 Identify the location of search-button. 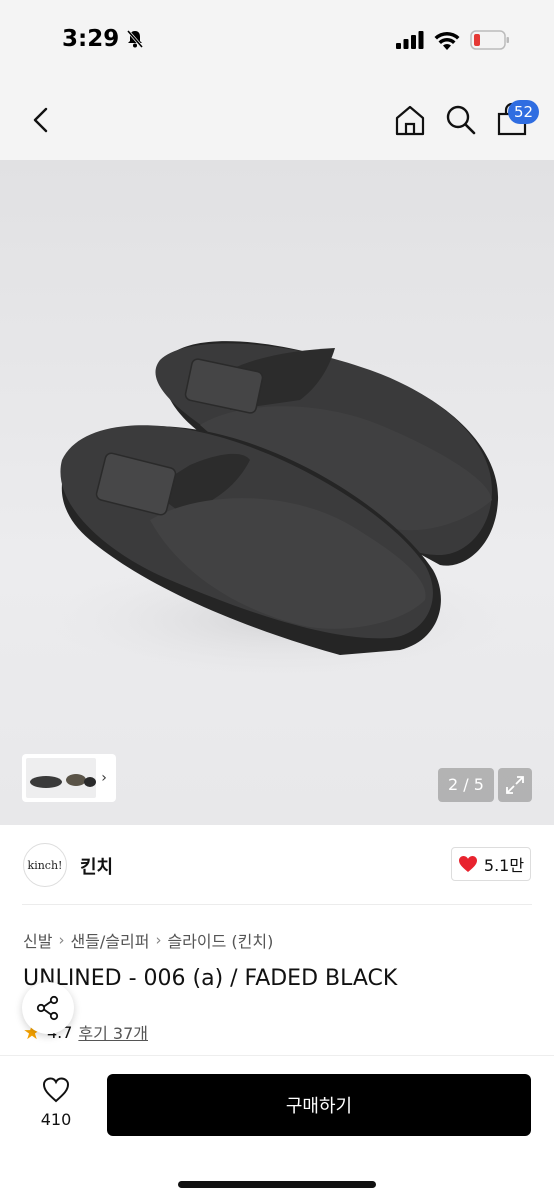
(461, 120).